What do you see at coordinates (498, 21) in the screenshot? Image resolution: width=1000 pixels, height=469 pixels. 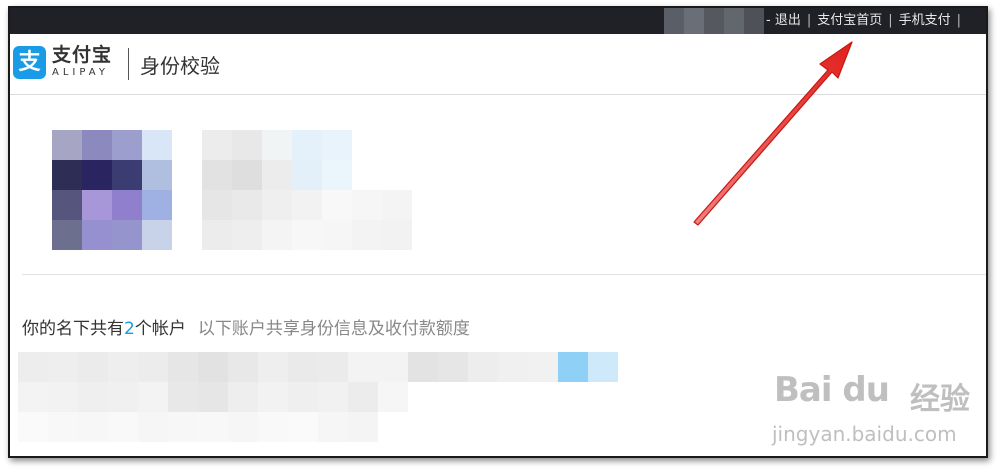 I see `top-bar: - 退出 | 支付宝首页 | 手机支付 |` at bounding box center [498, 21].